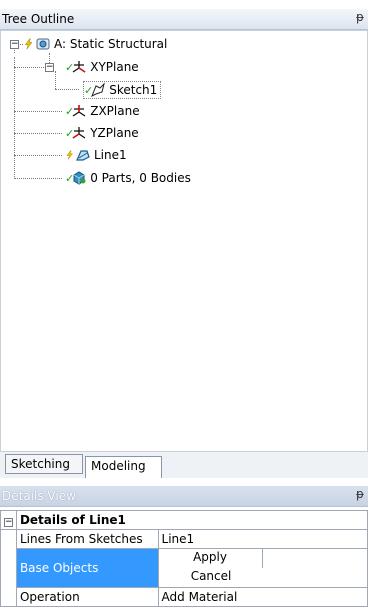  Describe the element at coordinates (184, 496) in the screenshot. I see `details-view-header: Details View ᵽ` at that location.